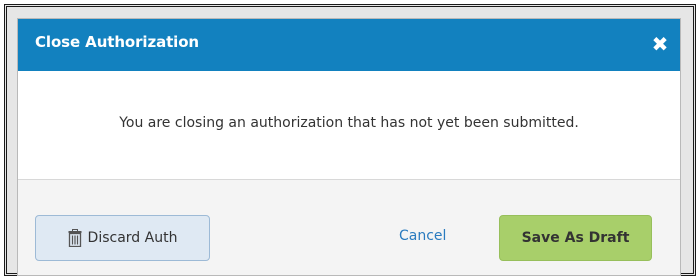 The width and height of the screenshot is (700, 280). I want to click on cancel-link: Cancel, so click(422, 236).